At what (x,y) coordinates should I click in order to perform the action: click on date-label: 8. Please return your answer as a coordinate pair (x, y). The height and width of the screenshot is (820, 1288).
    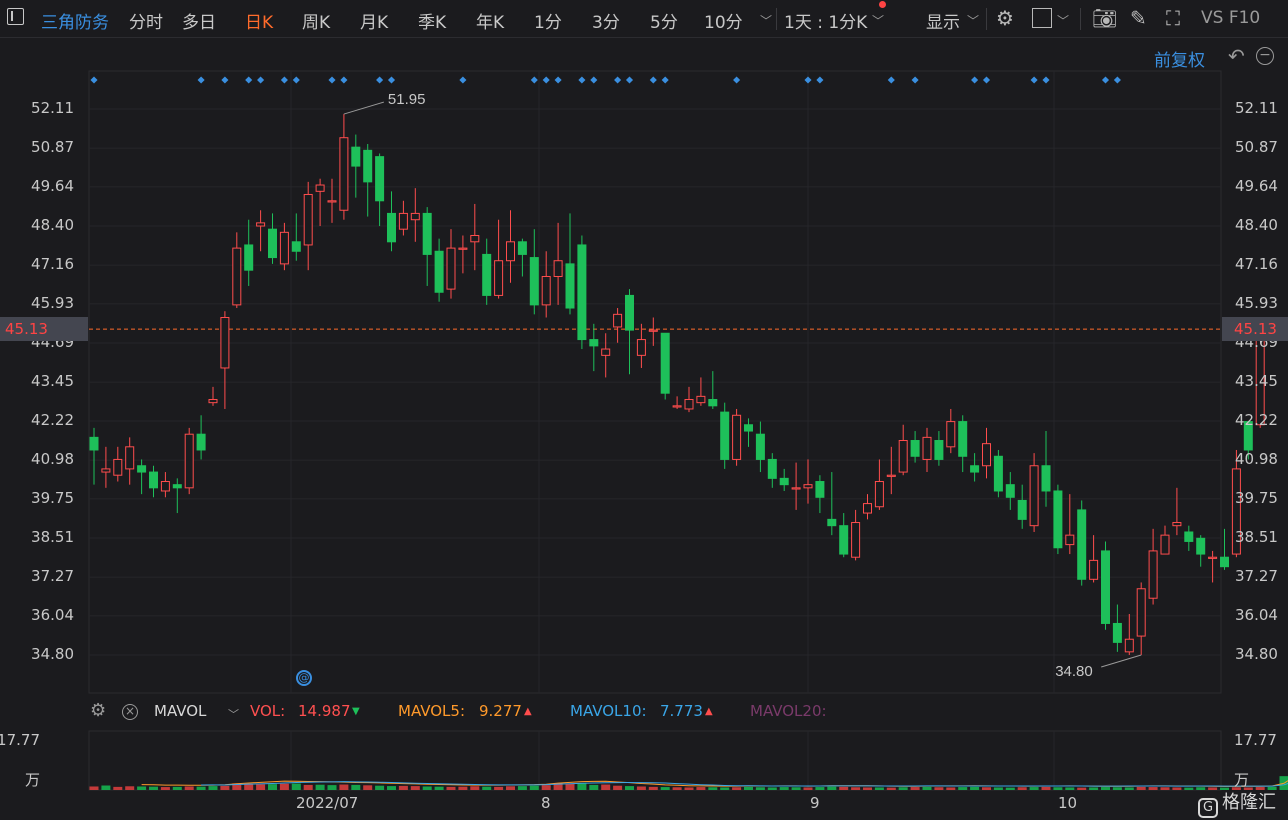
    Looking at the image, I should click on (546, 803).